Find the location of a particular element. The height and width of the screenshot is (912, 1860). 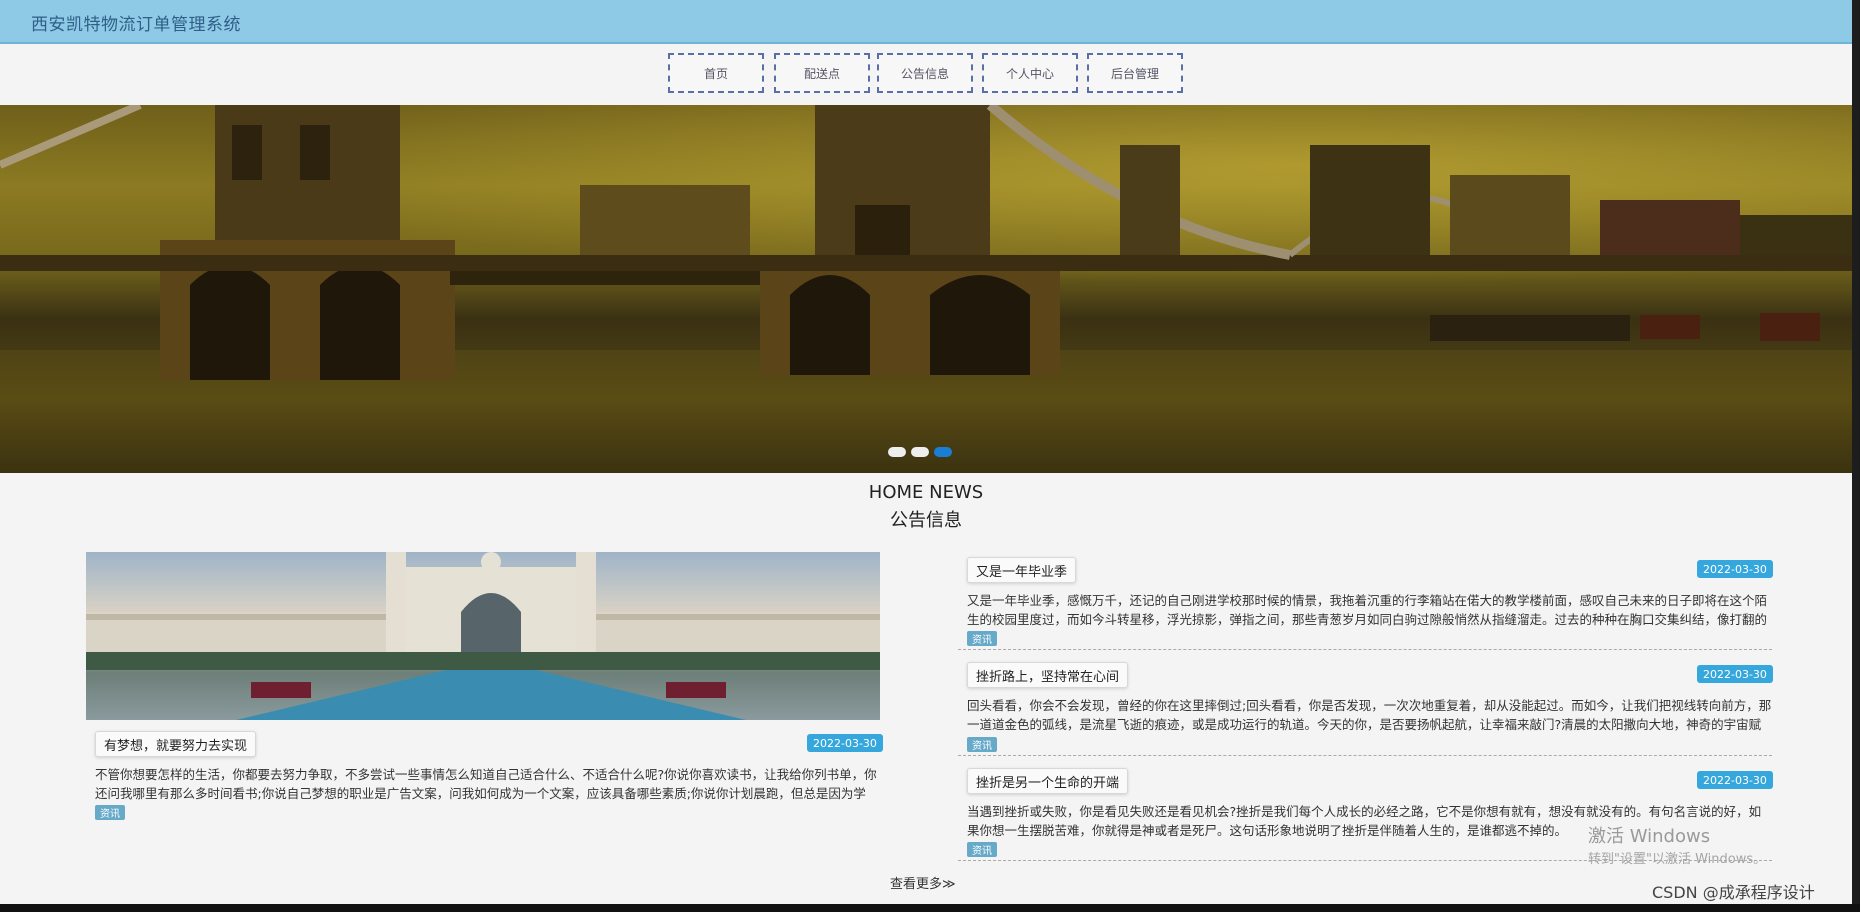

view-more-link: 查看更多≫ is located at coordinates (923, 882).